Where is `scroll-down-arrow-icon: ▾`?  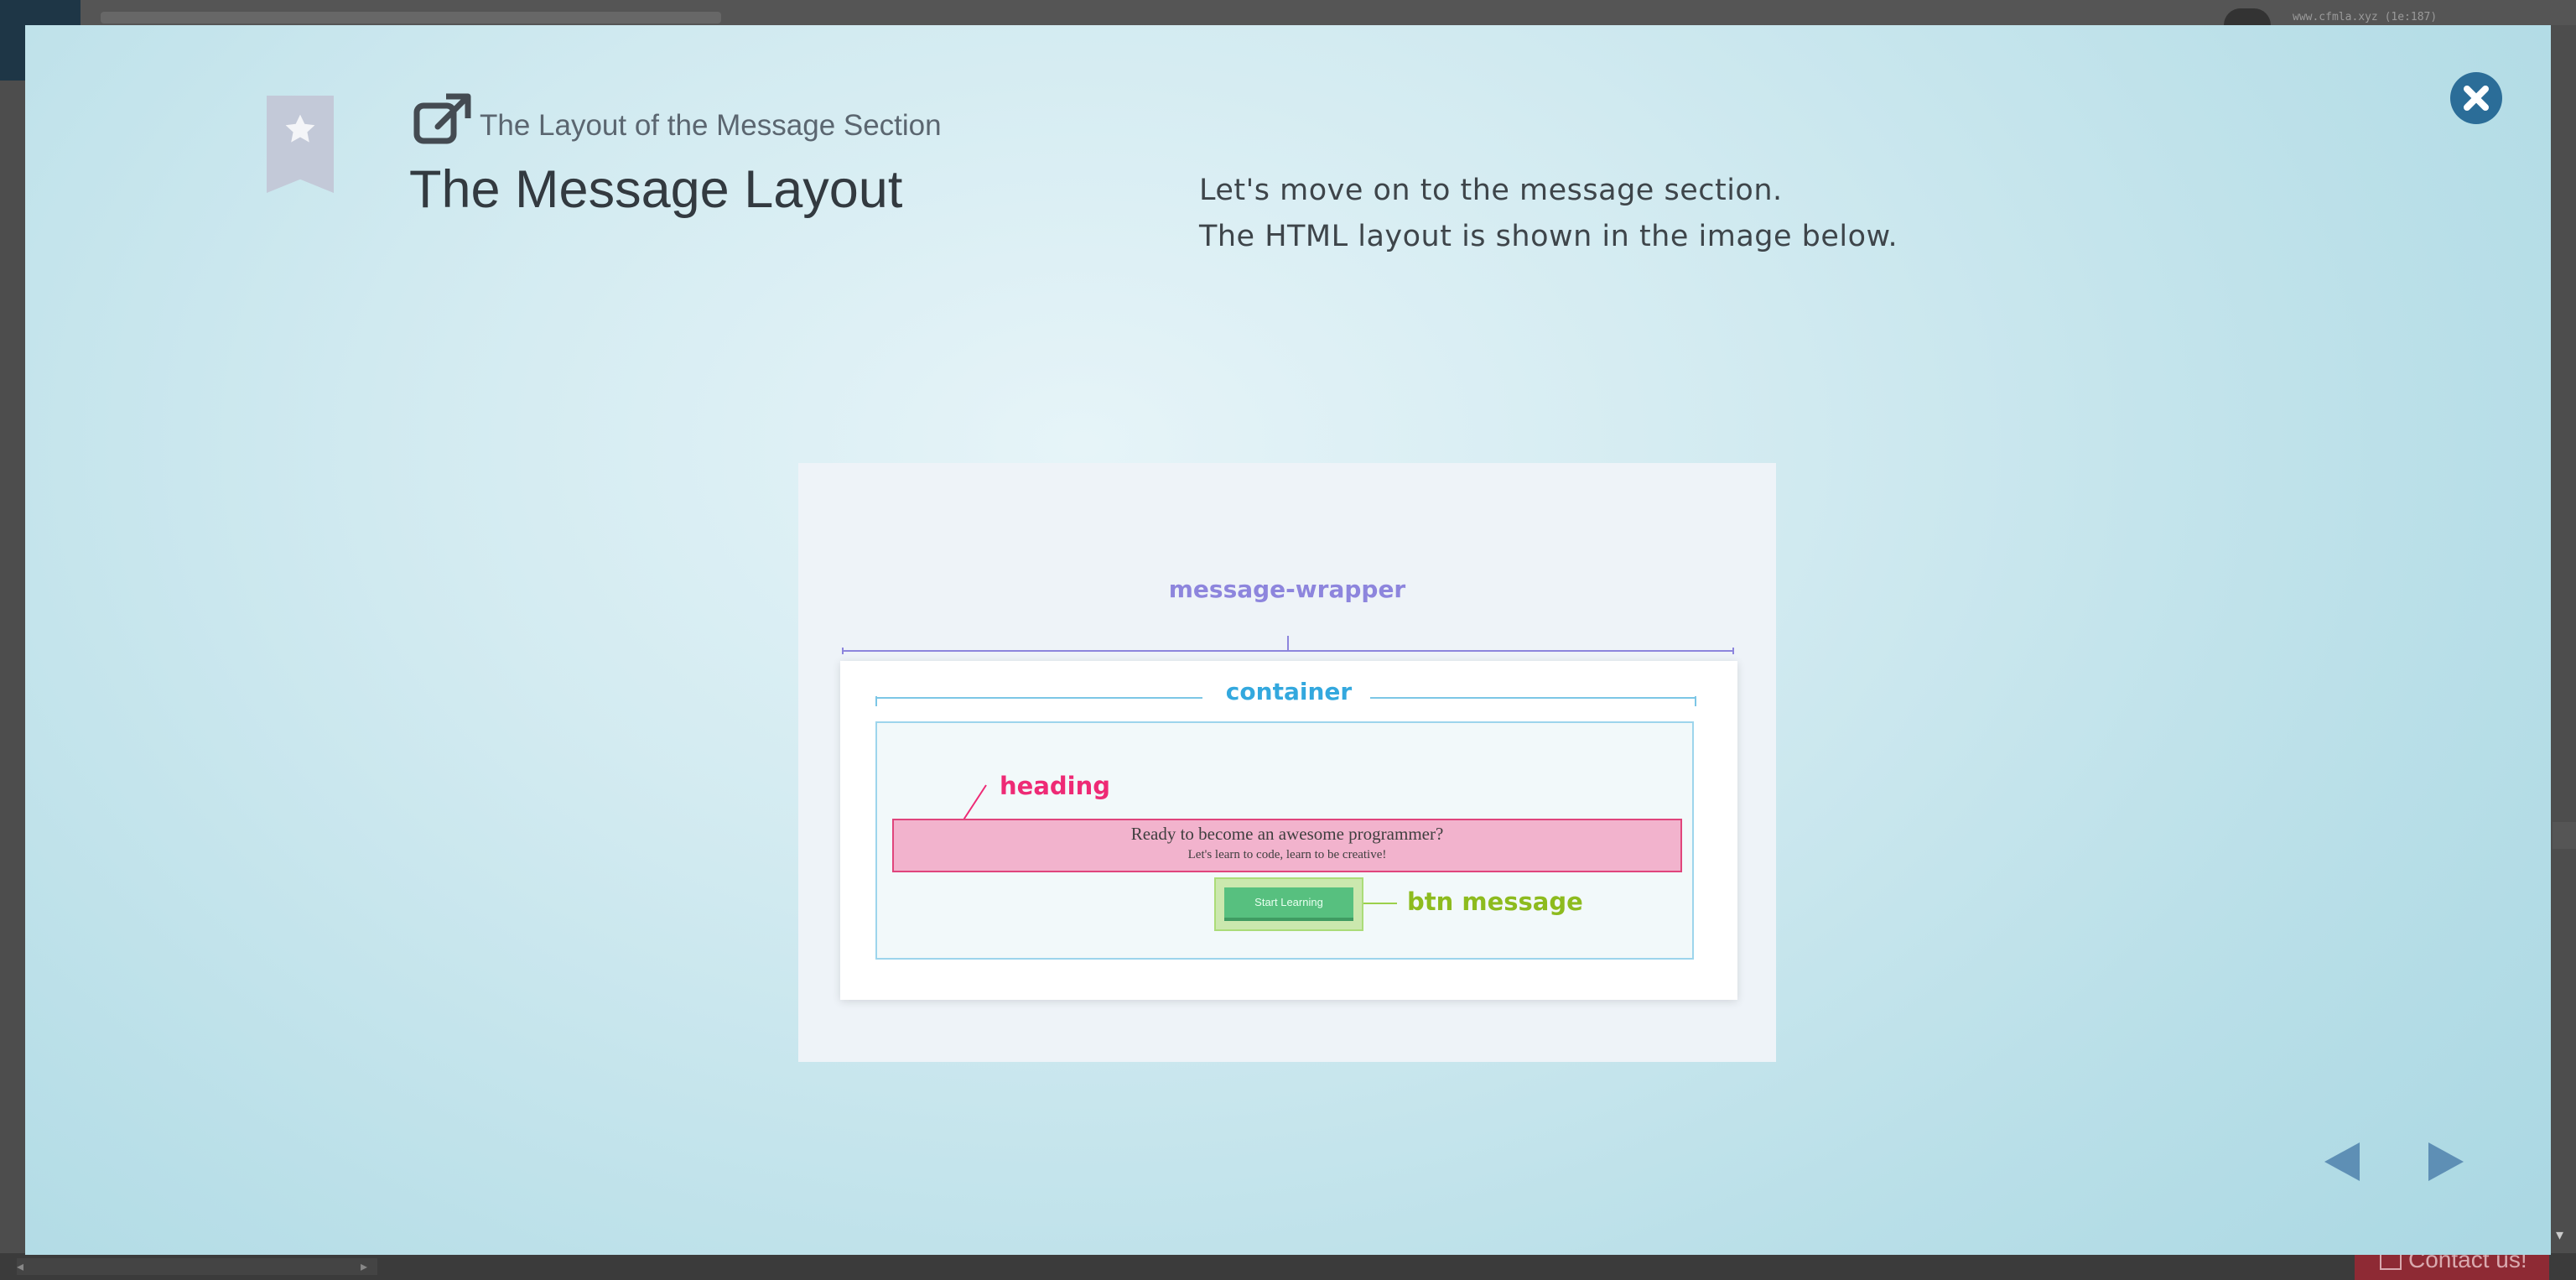
scroll-down-arrow-icon: ▾ is located at coordinates (2559, 1235).